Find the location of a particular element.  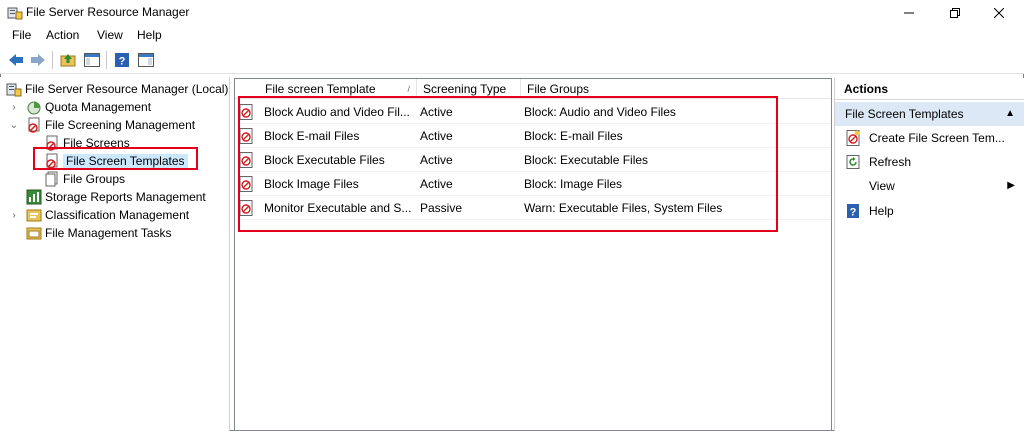

refresh-icon is located at coordinates (854, 162).